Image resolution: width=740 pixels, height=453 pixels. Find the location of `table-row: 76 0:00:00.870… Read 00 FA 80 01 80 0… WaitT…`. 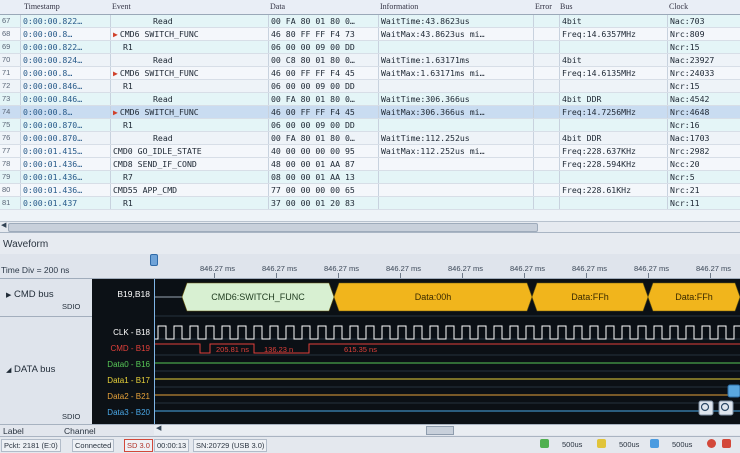

table-row: 76 0:00:00.870… Read 00 FA 80 01 80 0… WaitT… is located at coordinates (370, 138).